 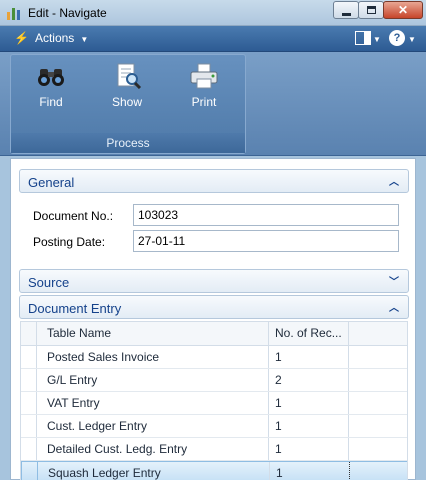 I want to click on print-label: Print, so click(x=204, y=102).